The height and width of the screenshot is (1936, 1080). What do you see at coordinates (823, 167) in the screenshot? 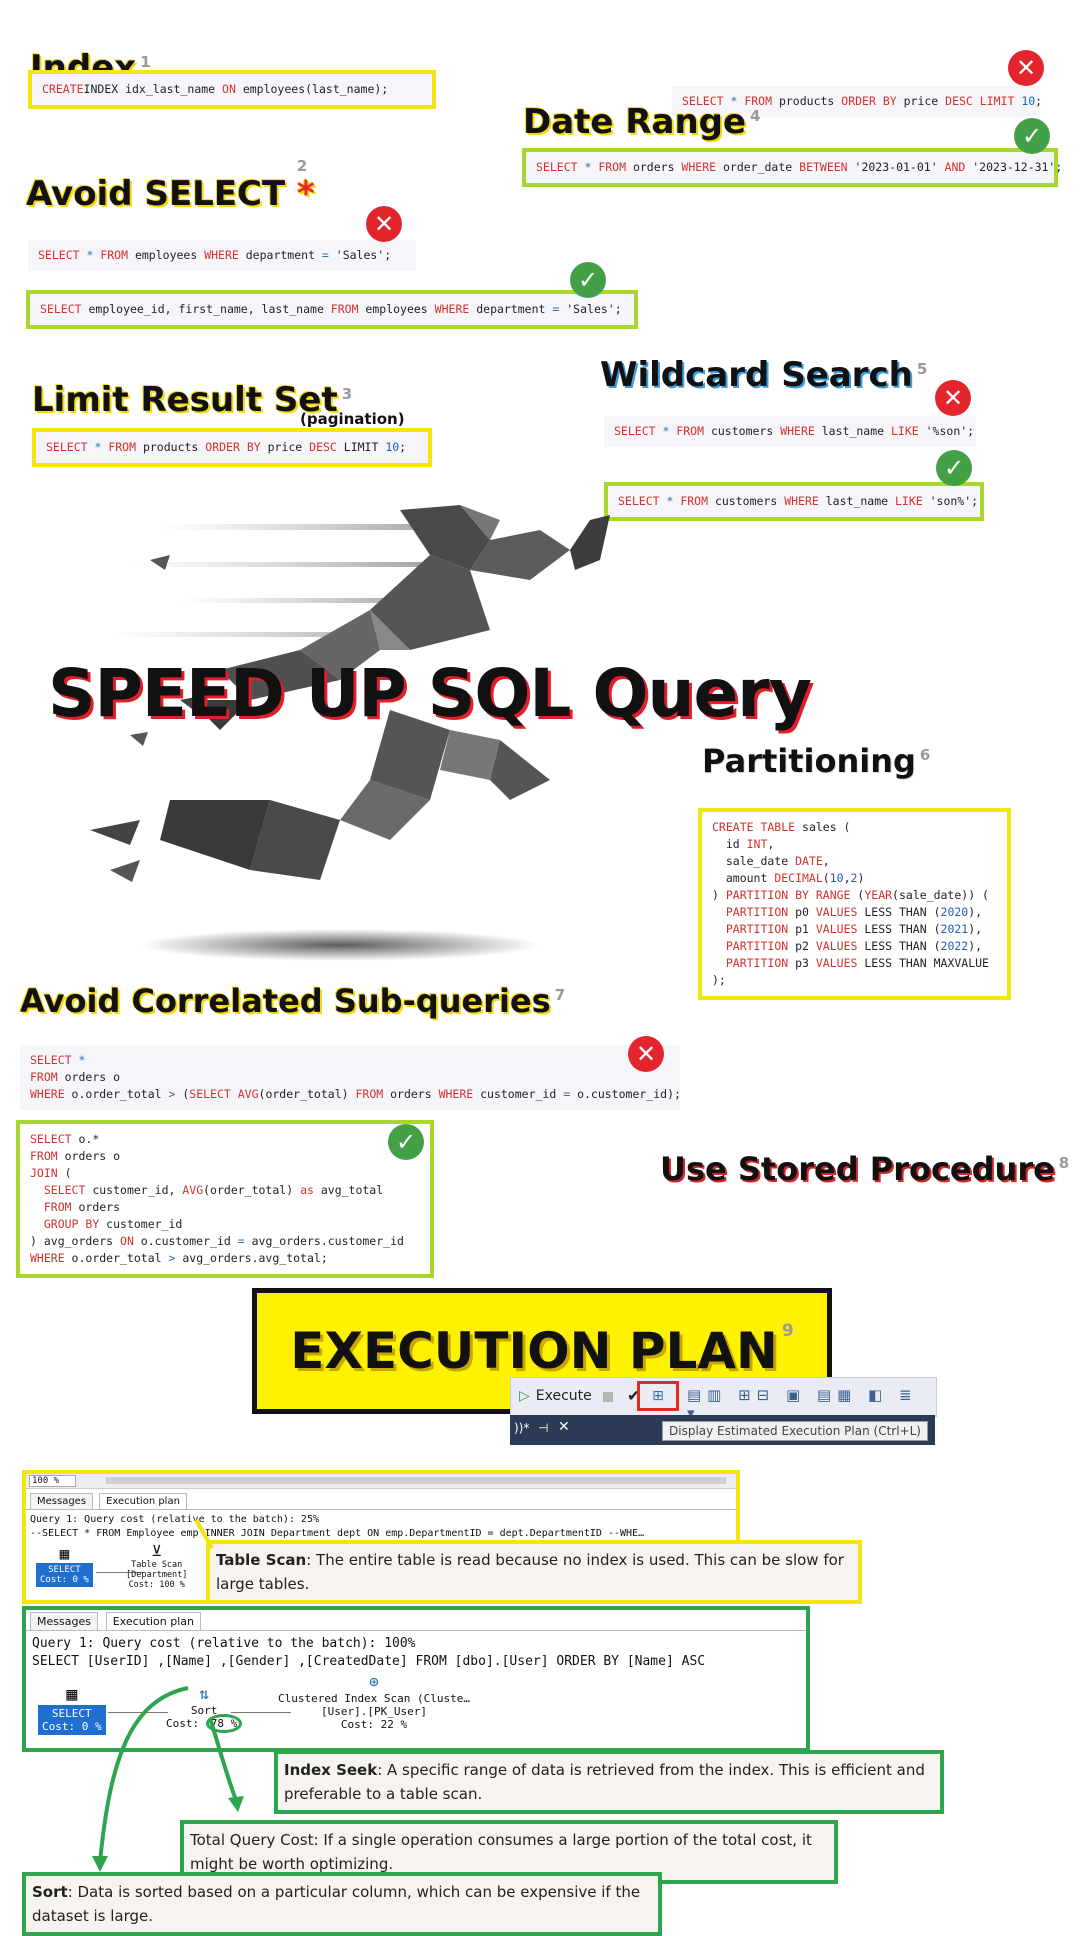
I see `code-token: BETWEEN` at bounding box center [823, 167].